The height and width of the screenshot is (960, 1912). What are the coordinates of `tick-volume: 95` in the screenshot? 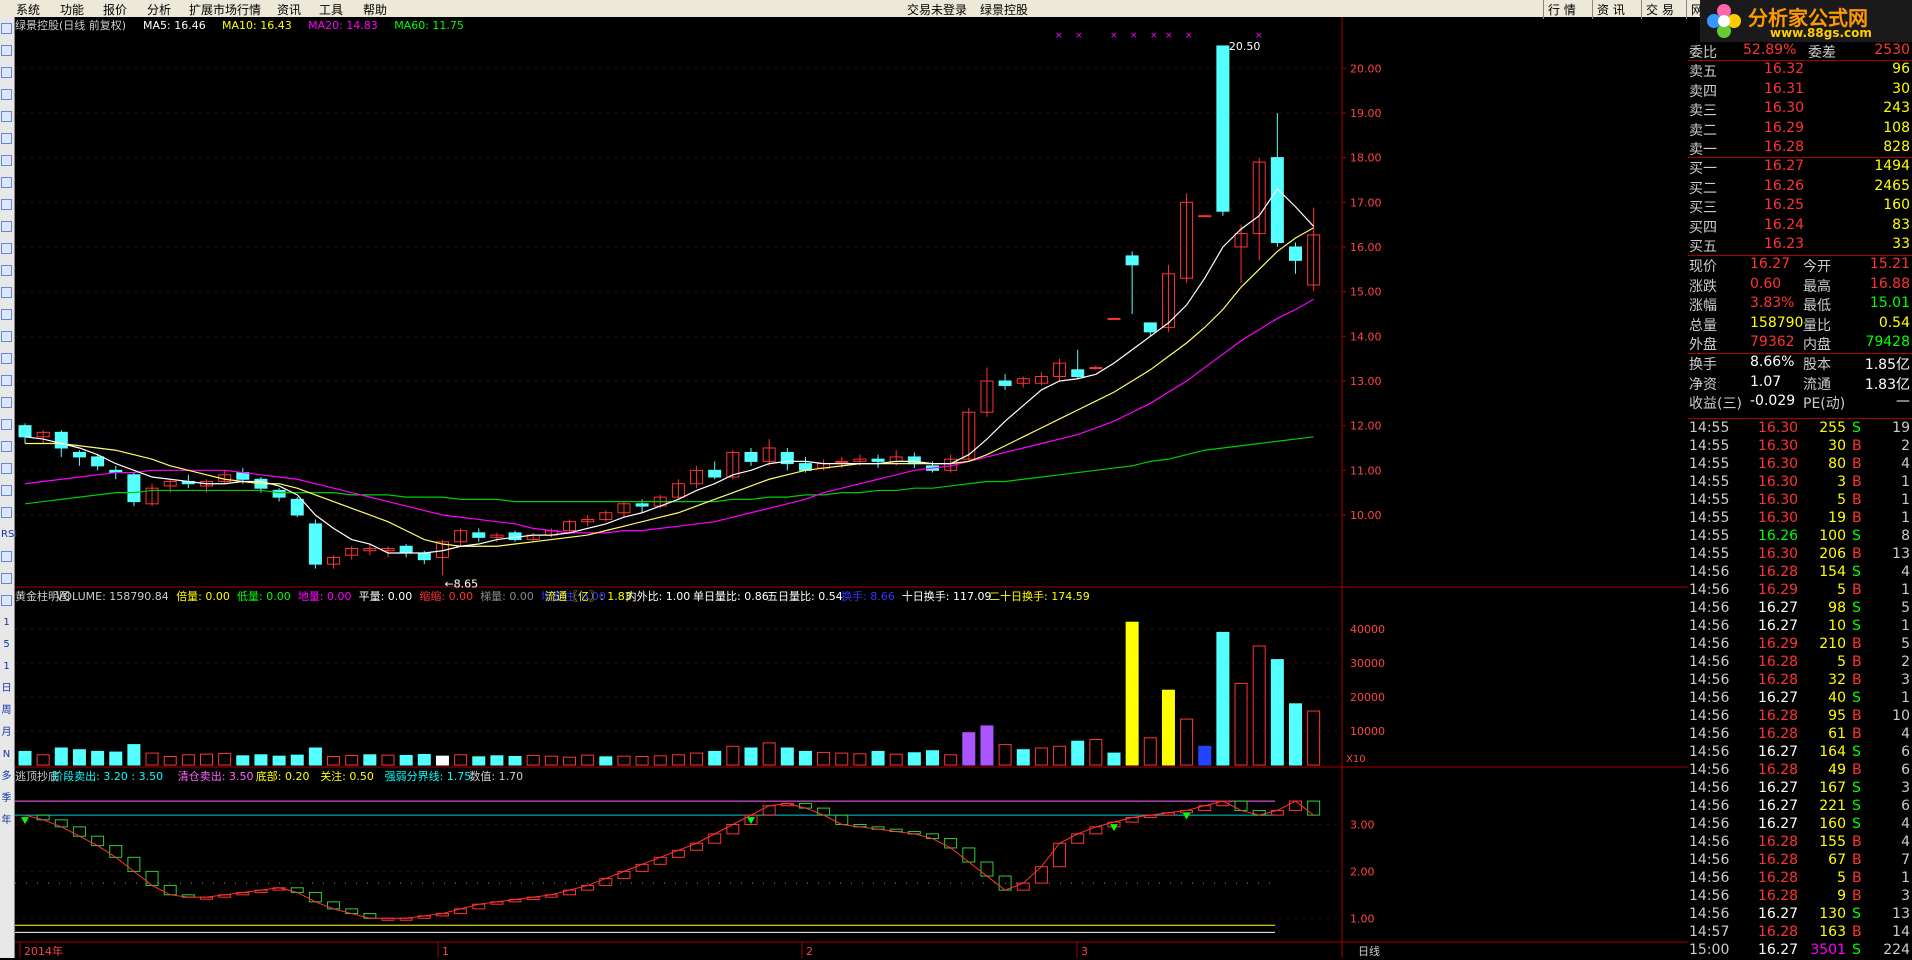 It's located at (1837, 716).